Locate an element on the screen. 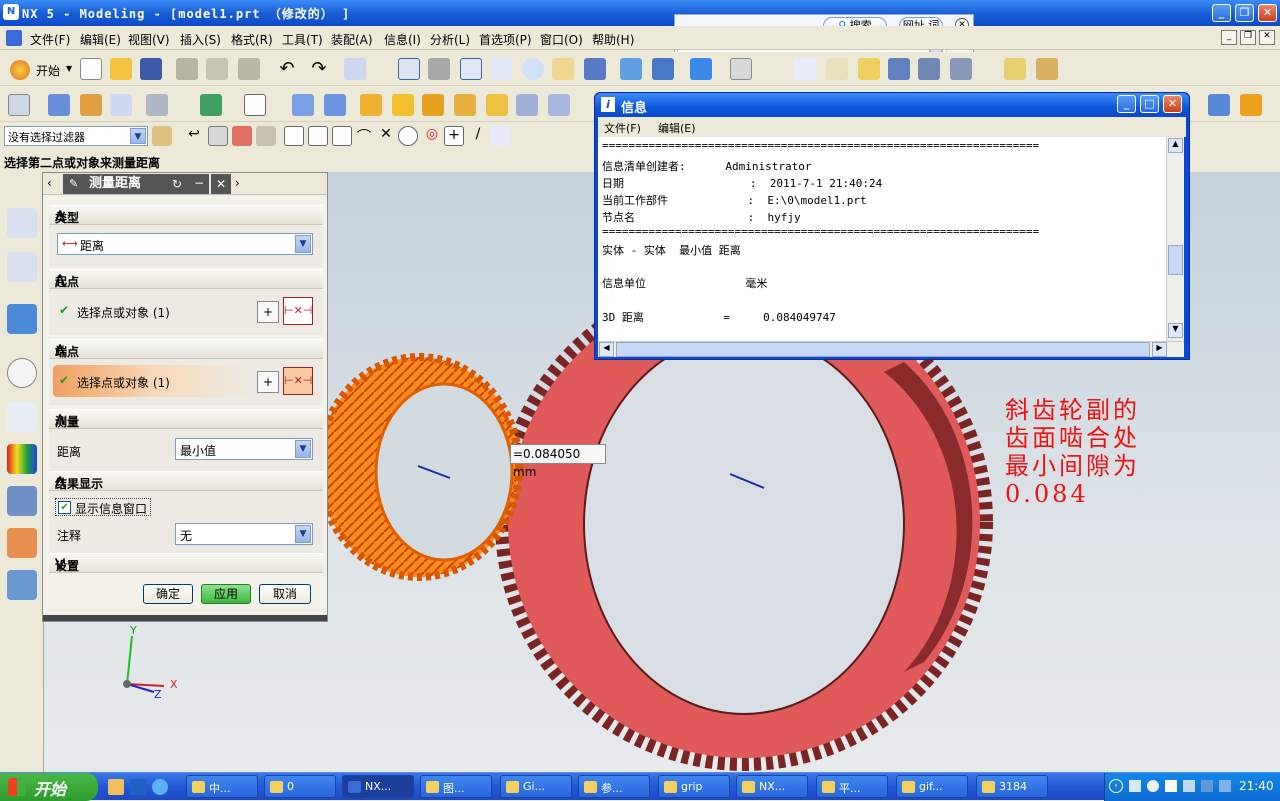 This screenshot has width=1280, height=801. start-section-header: 起点 ⋀ is located at coordinates (186, 279).